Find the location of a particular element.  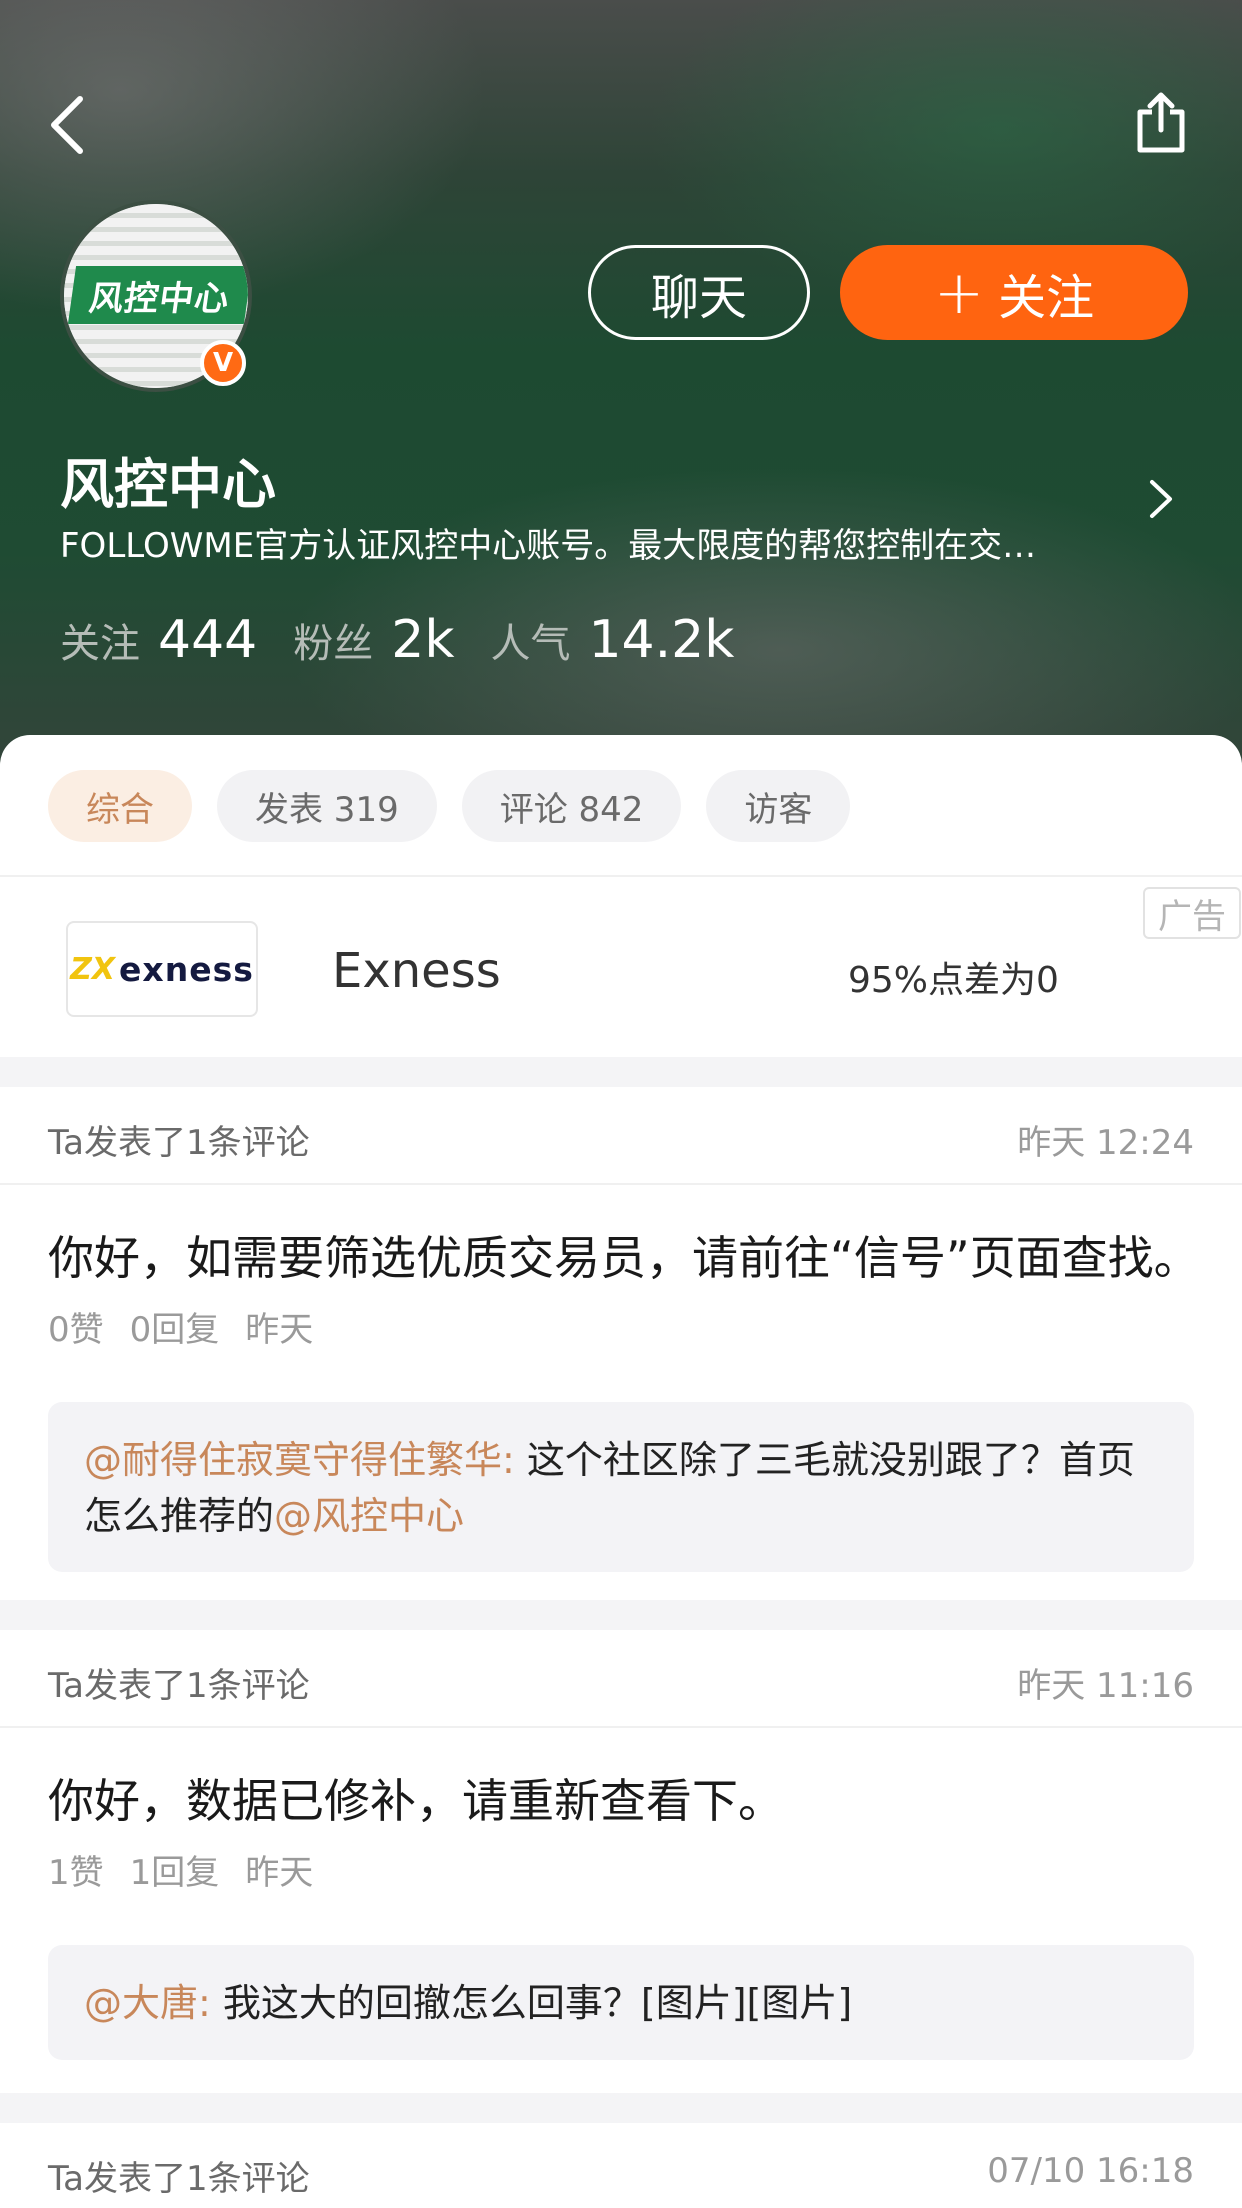

follow-button: + 关注 is located at coordinates (1014, 292).